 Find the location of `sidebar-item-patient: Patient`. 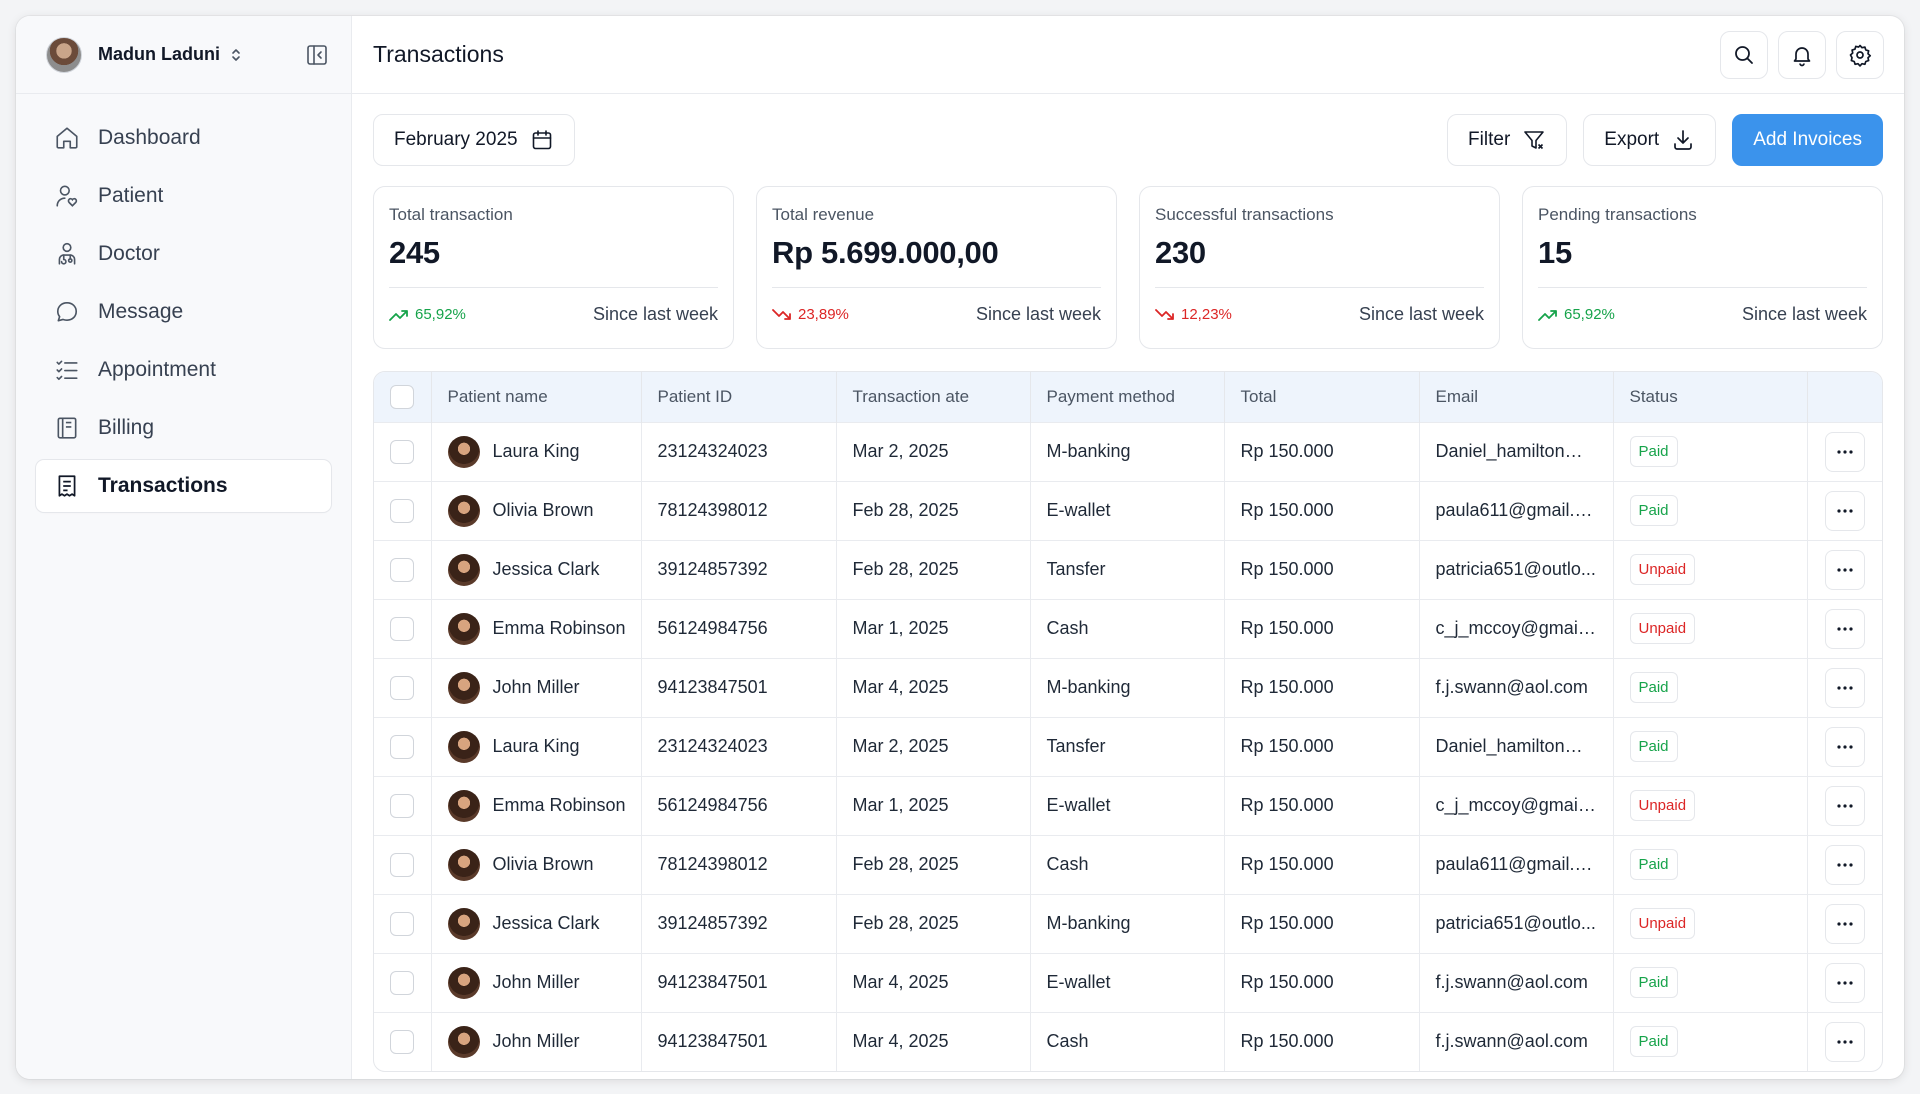

sidebar-item-patient: Patient is located at coordinates (183, 196).